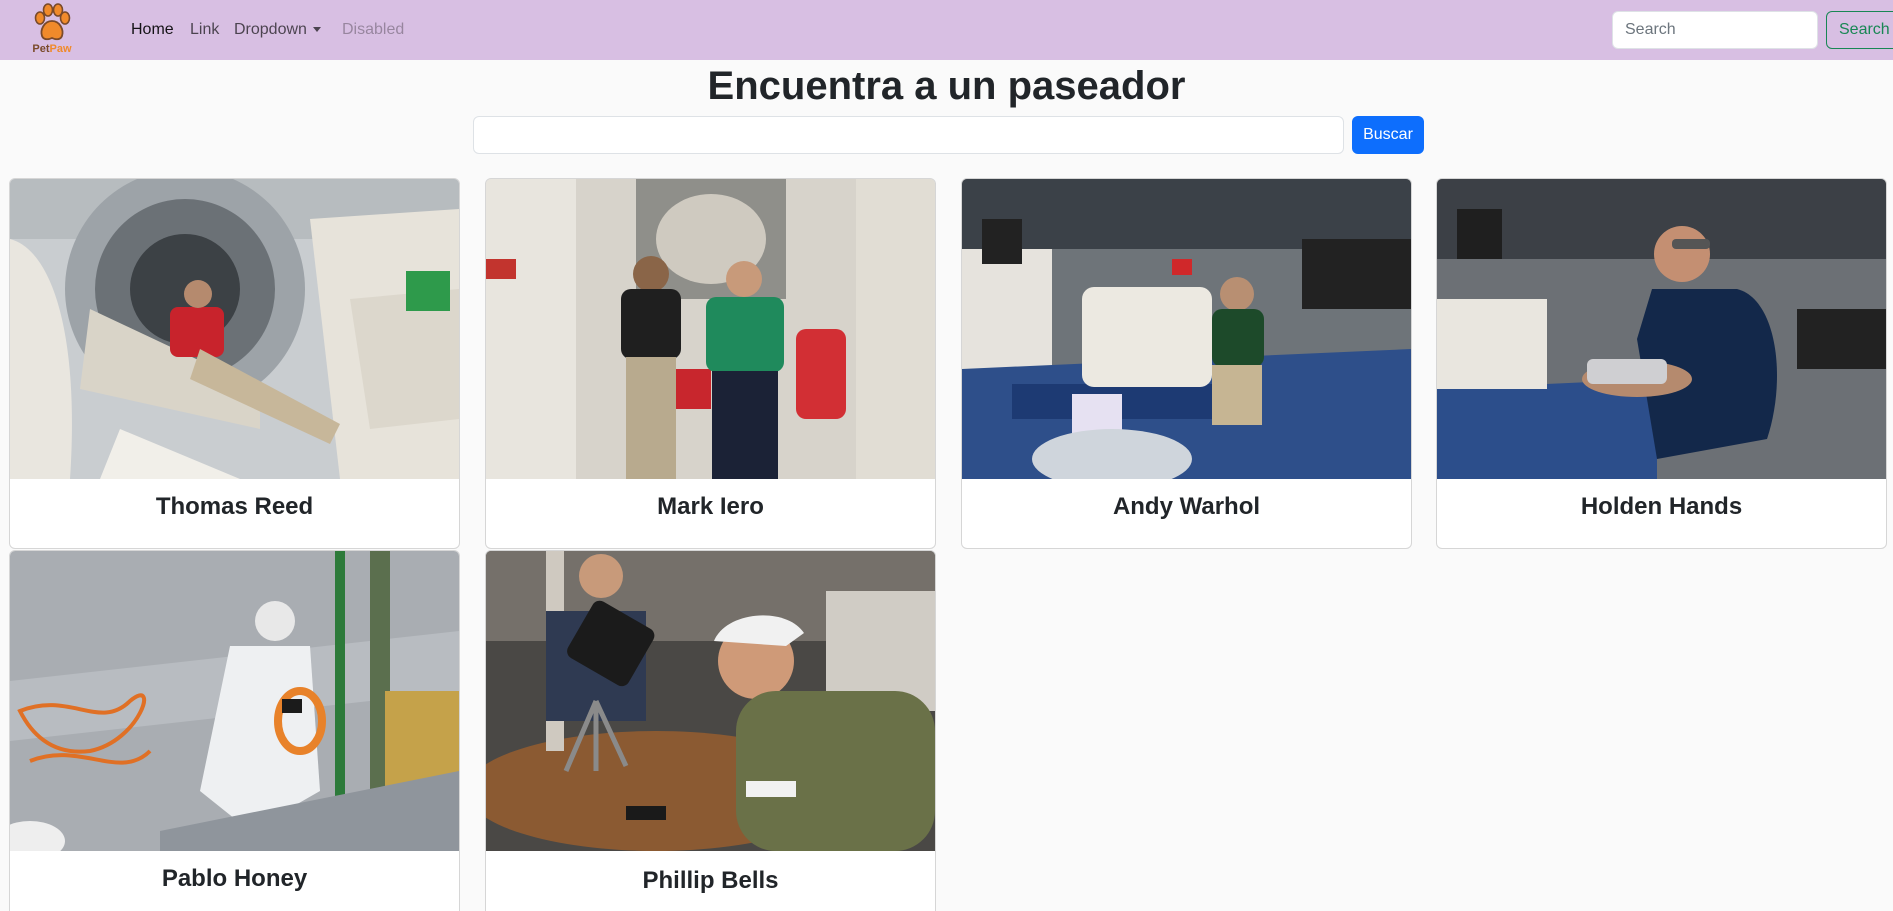  I want to click on brand-name-pet: Pet, so click(41, 49).